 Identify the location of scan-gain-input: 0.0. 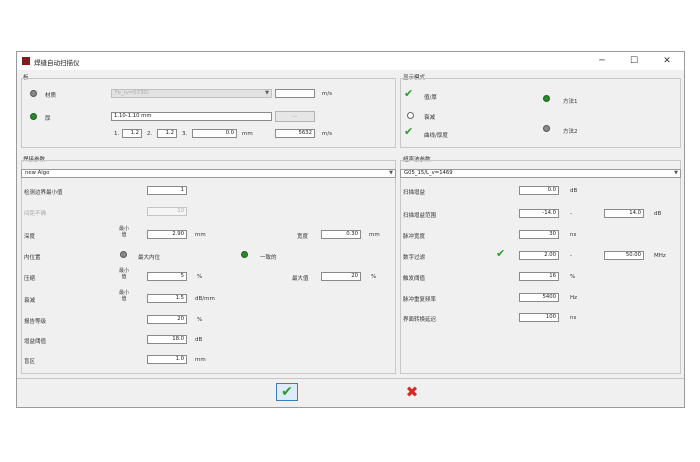
(539, 190).